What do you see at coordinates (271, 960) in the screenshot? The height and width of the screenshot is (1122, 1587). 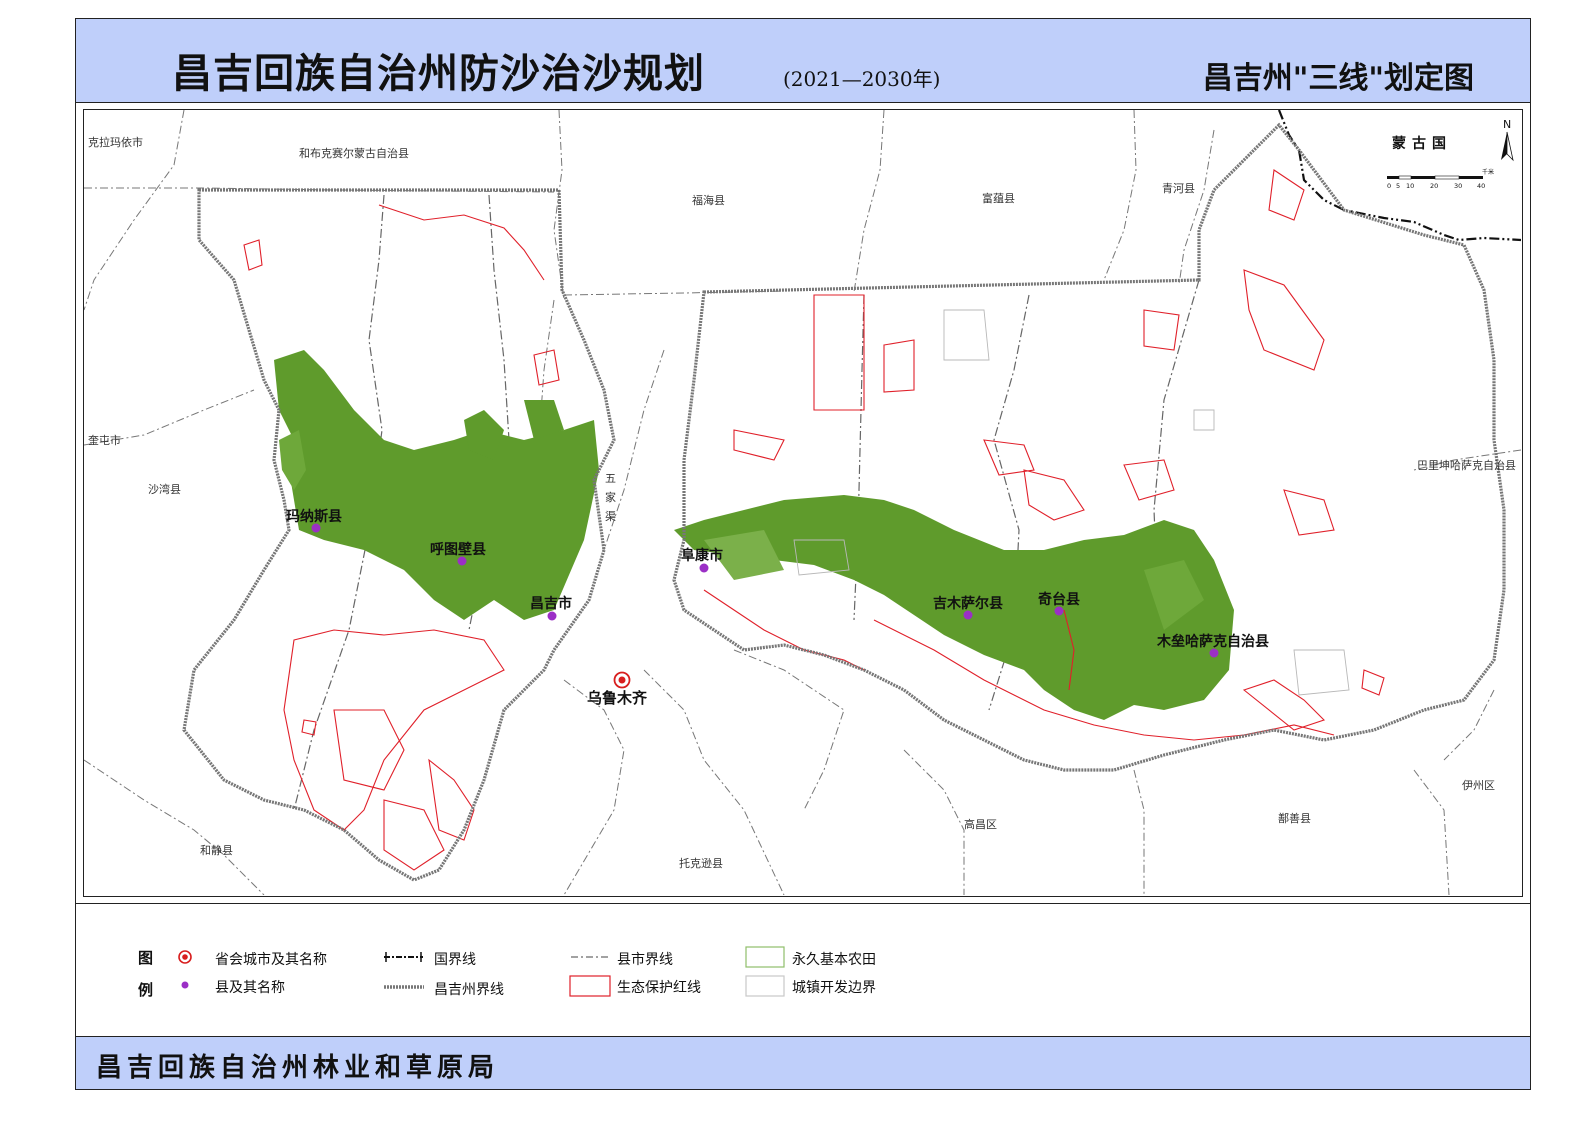 I see `legend-capital-label: 省会城市及其名称` at bounding box center [271, 960].